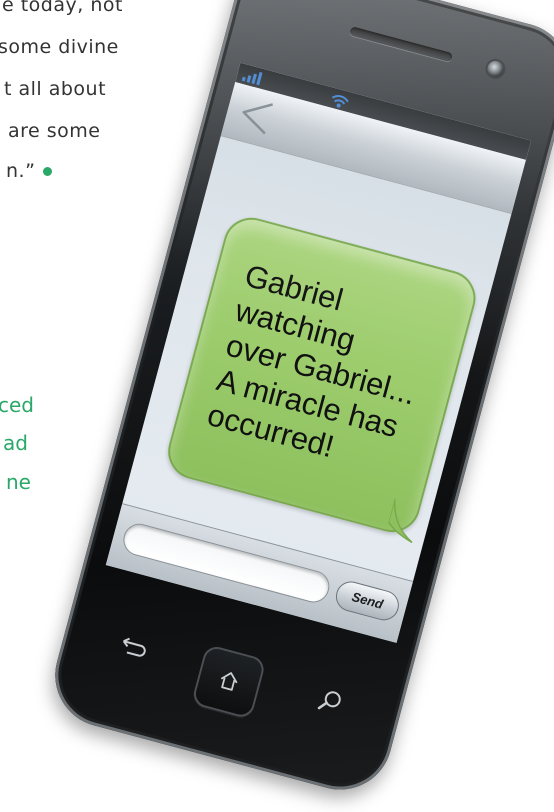 The image size is (554, 812). What do you see at coordinates (17, 405) in the screenshot?
I see `pull-quote-line: ced` at bounding box center [17, 405].